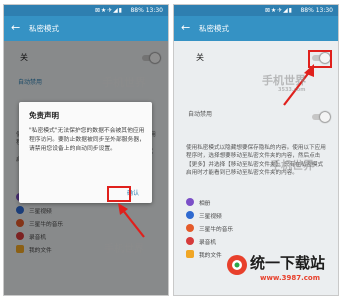  Describe the element at coordinates (288, 263) in the screenshot. I see `logo-name: 统一下载站` at that location.